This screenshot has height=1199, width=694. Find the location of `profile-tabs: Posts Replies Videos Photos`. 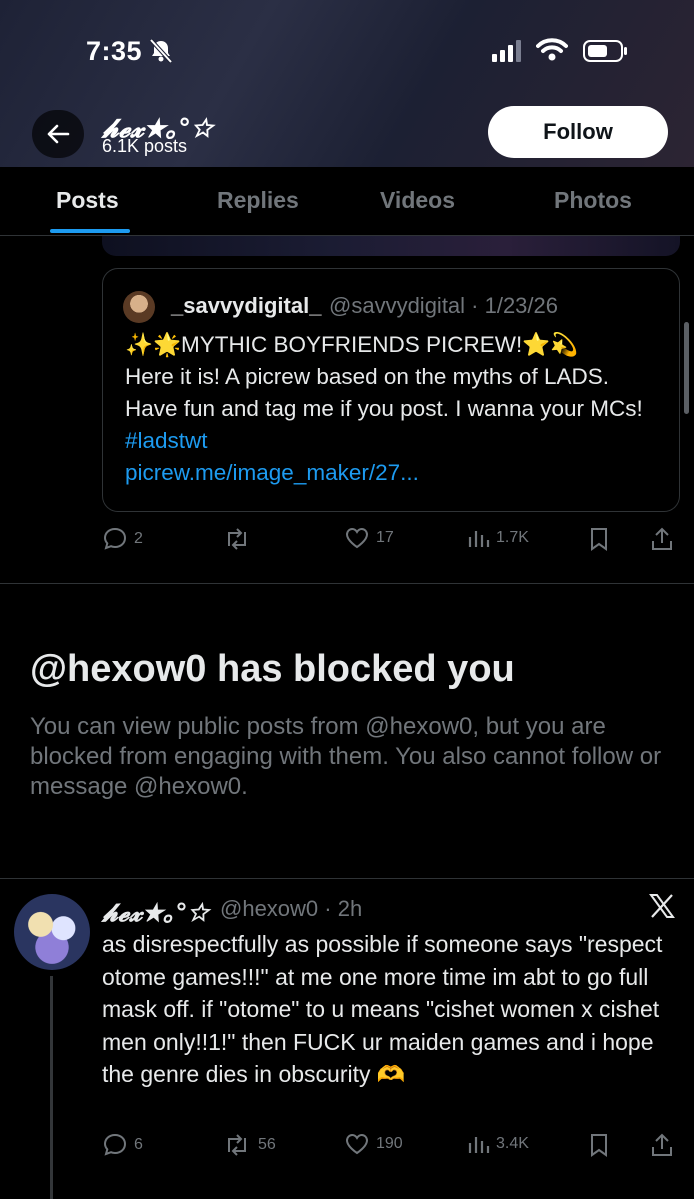

profile-tabs: Posts Replies Videos Photos is located at coordinates (347, 201).